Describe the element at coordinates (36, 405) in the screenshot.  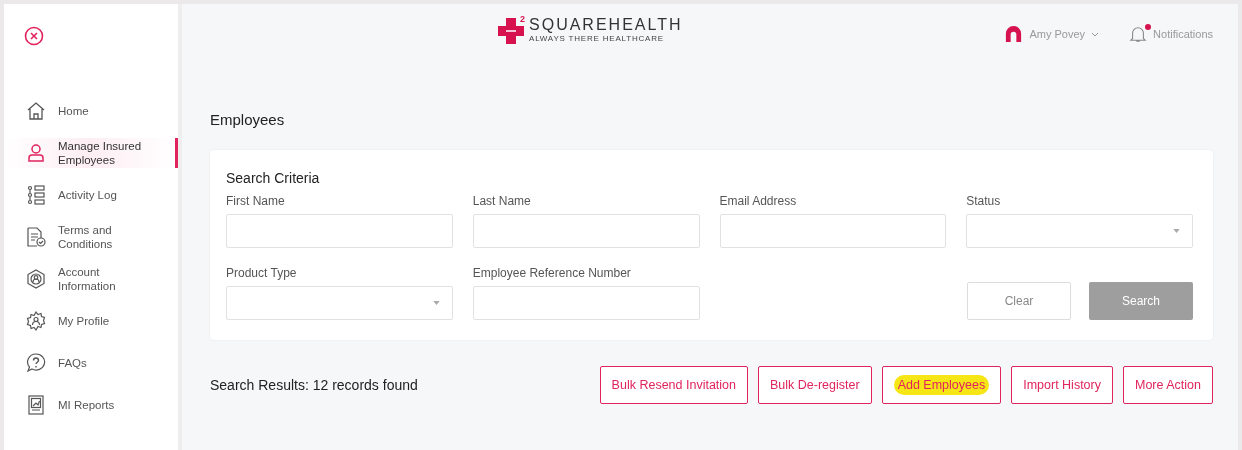
I see `report-icon` at that location.